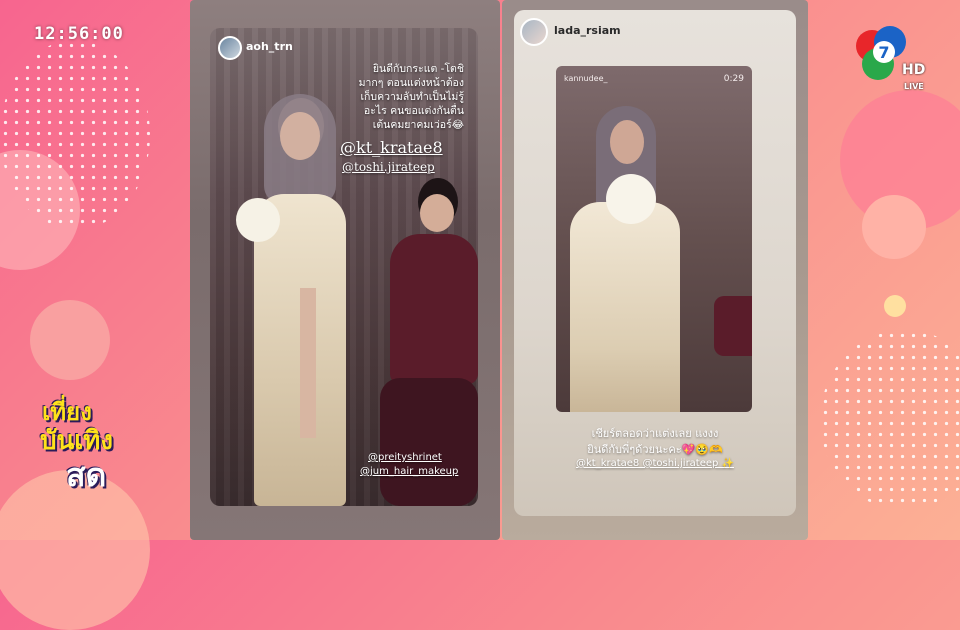  What do you see at coordinates (405, 457) in the screenshot?
I see `mention-preityshrinet: @preityshrinet` at bounding box center [405, 457].